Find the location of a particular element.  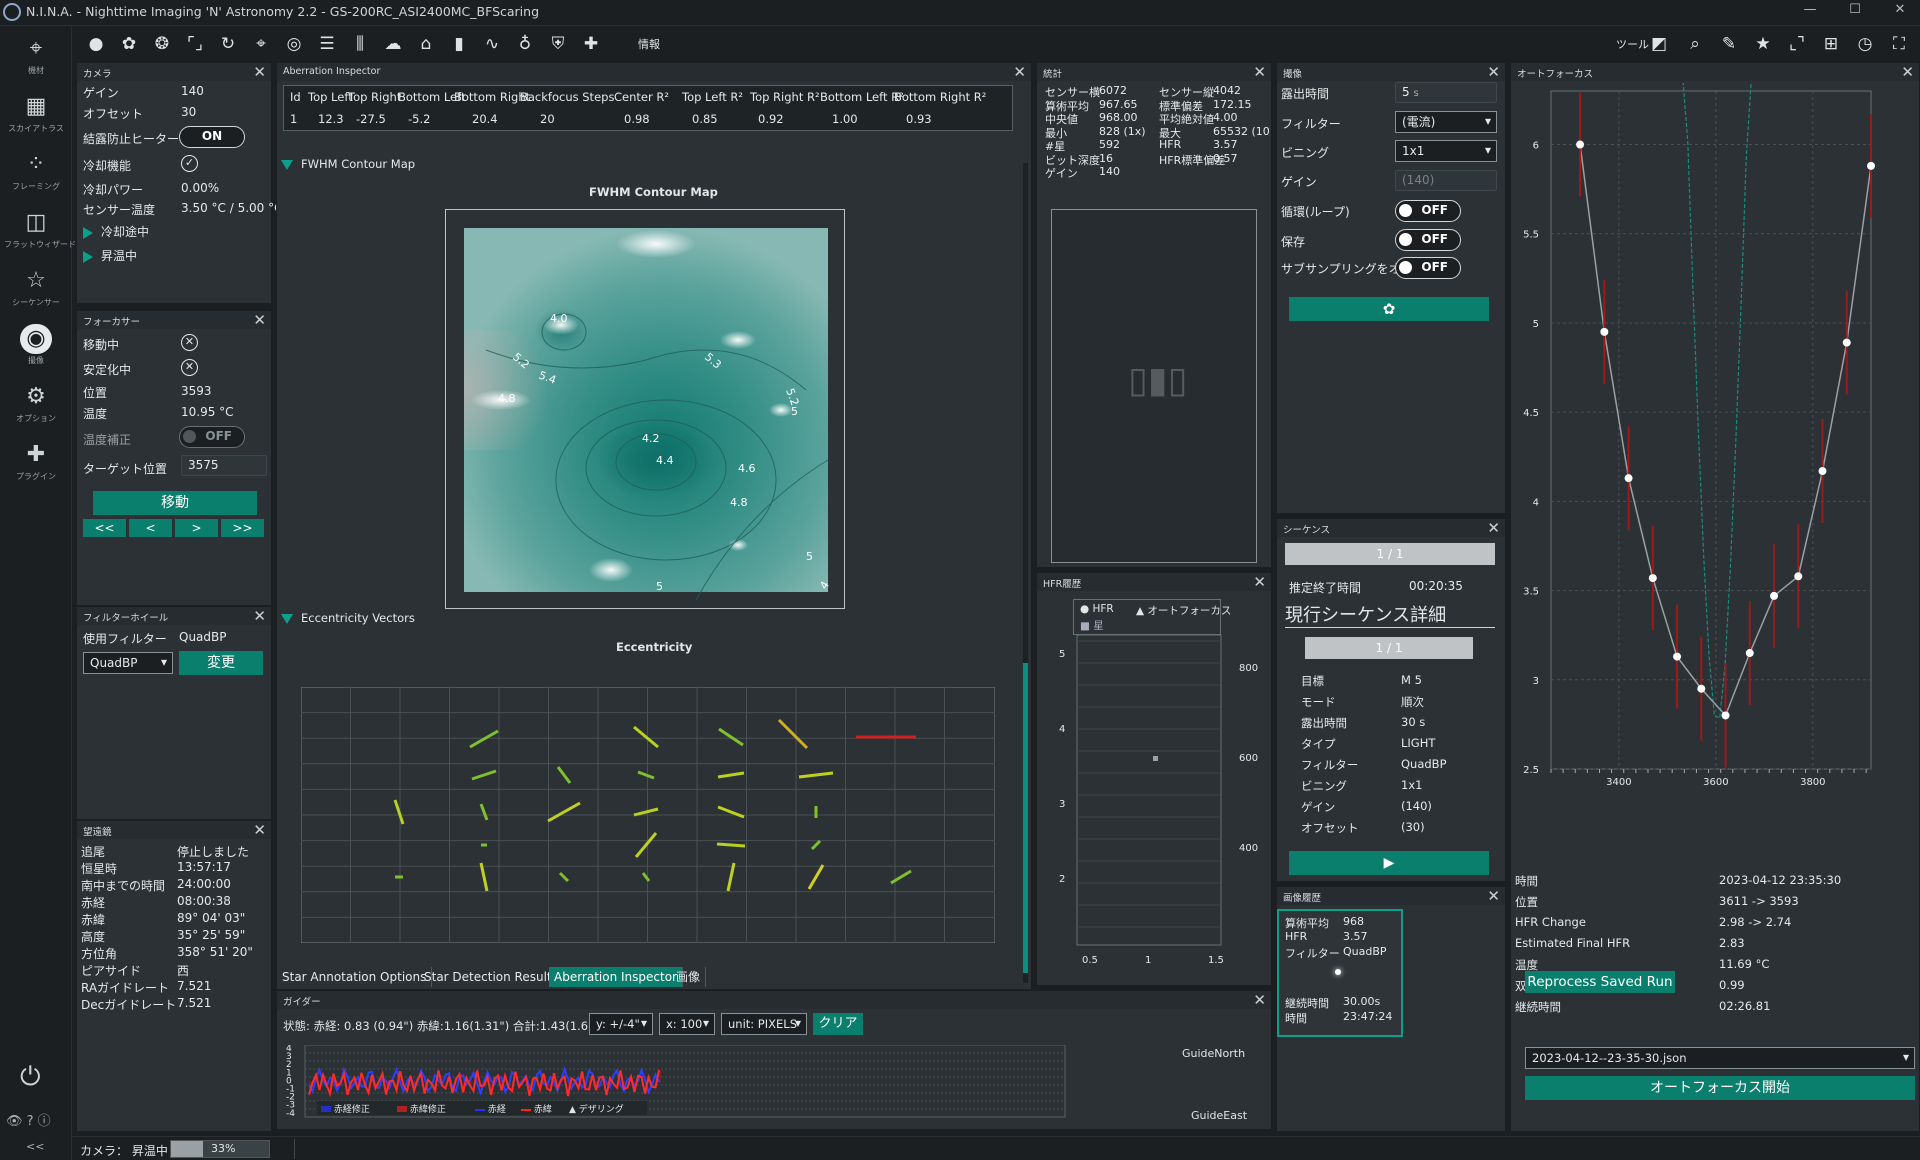

step-right-button: > is located at coordinates (196, 528).